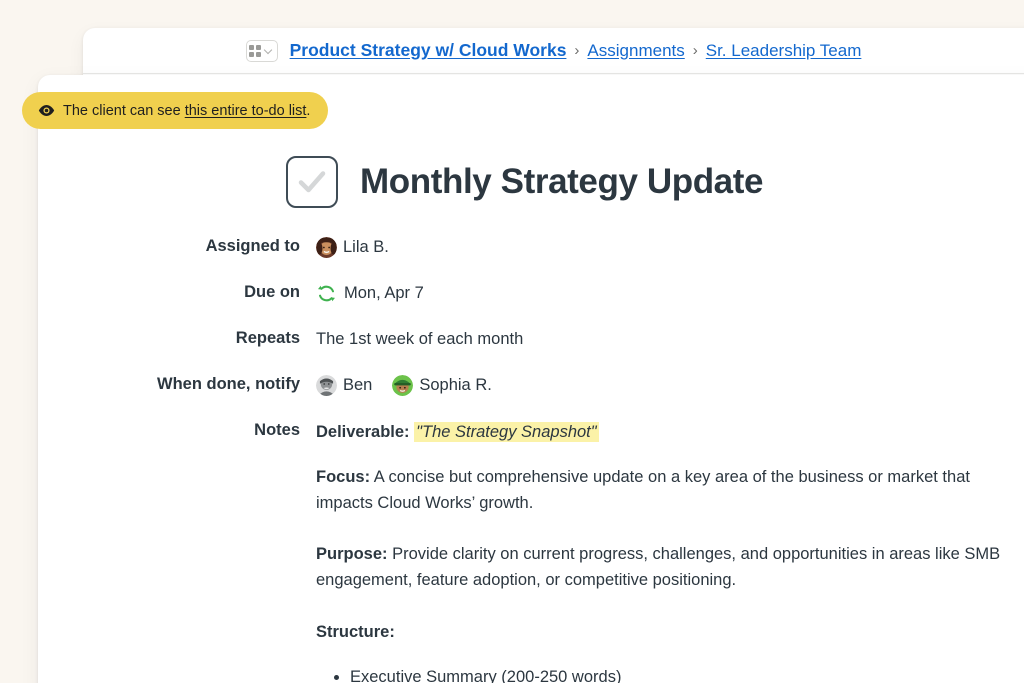 The width and height of the screenshot is (1024, 683). I want to click on visibility-text-after: ., so click(308, 110).